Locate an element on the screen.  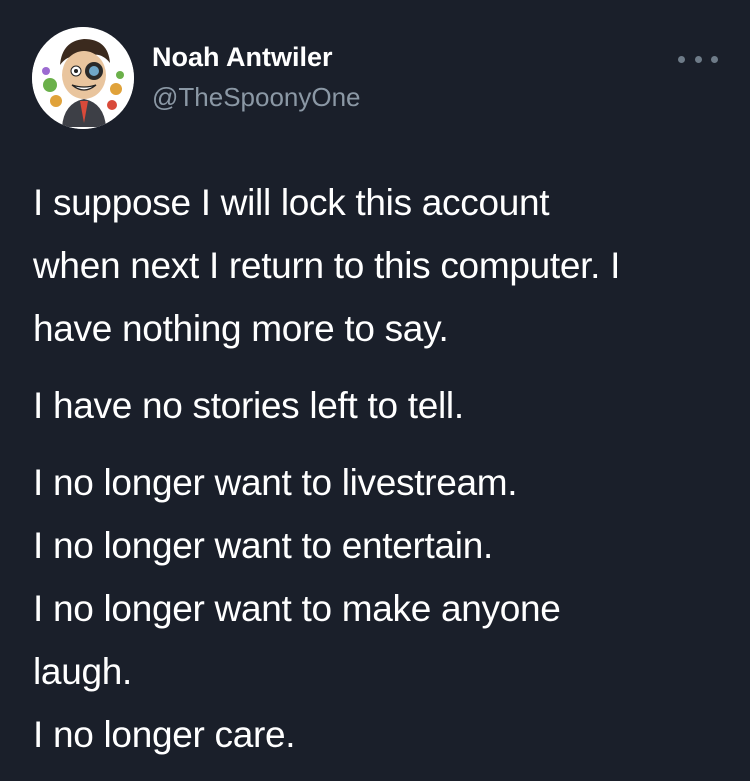
author-handle: @TheSpoonyOne is located at coordinates (256, 97).